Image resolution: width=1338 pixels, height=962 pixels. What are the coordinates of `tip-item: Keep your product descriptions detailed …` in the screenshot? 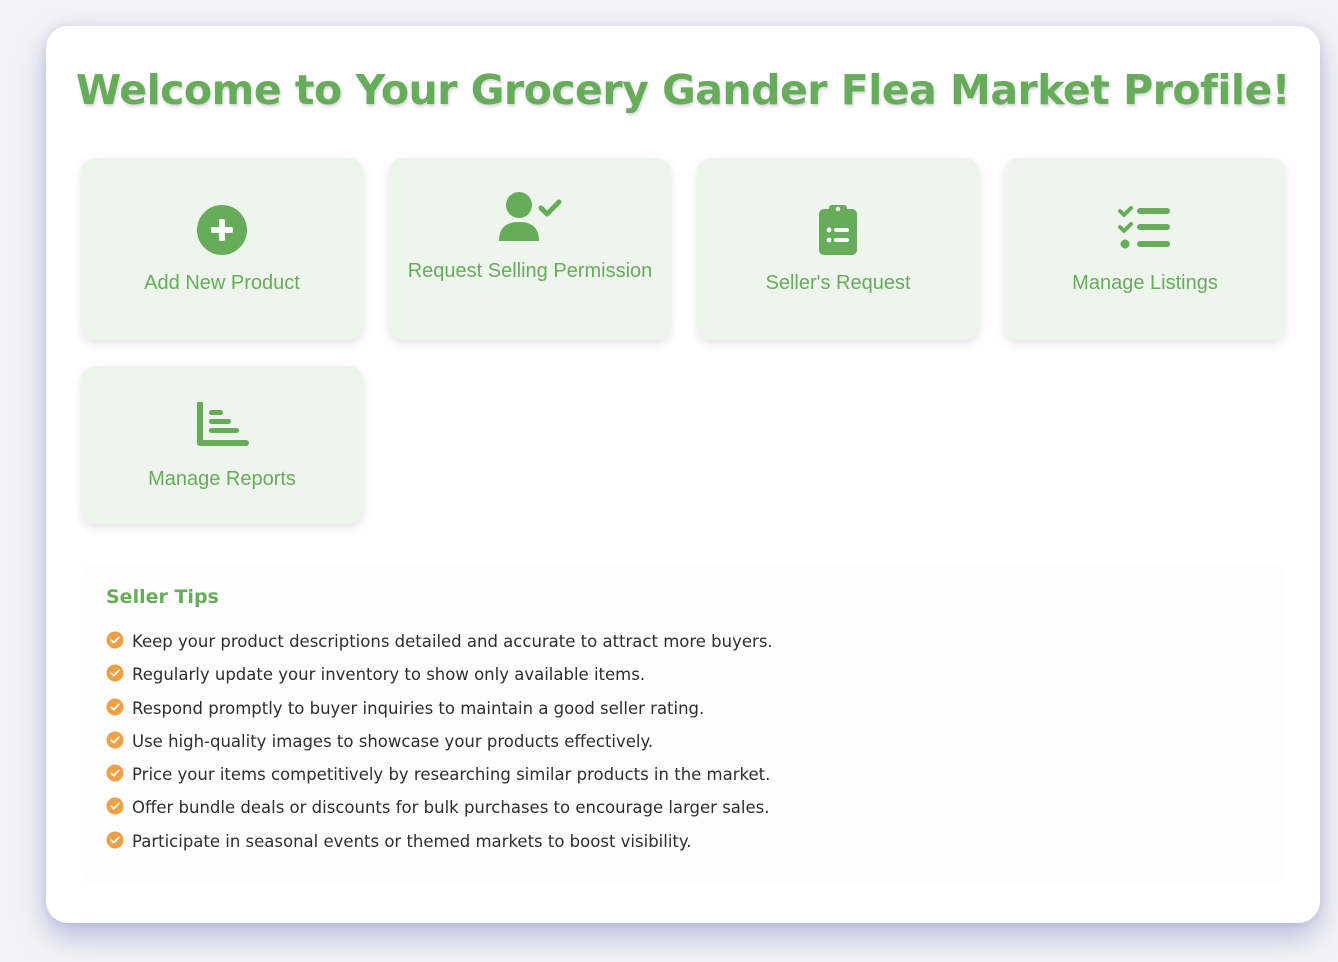 It's located at (439, 647).